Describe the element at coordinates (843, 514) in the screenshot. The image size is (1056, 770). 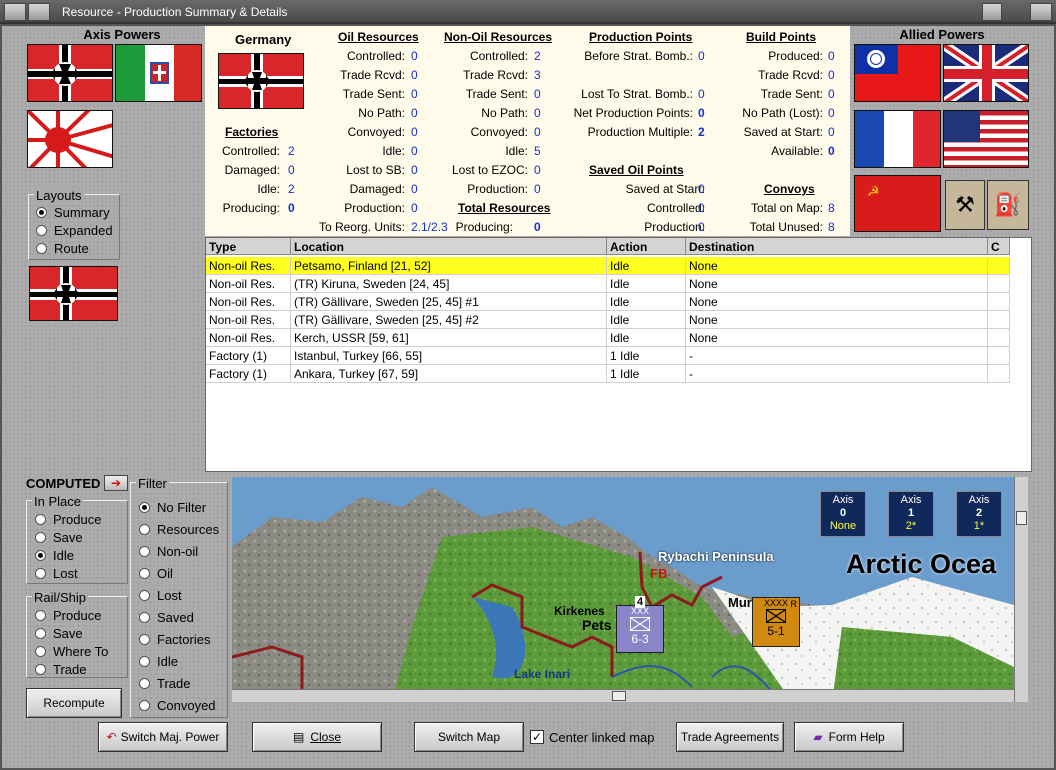
I see `axis-status-box: Axis 0 None` at that location.